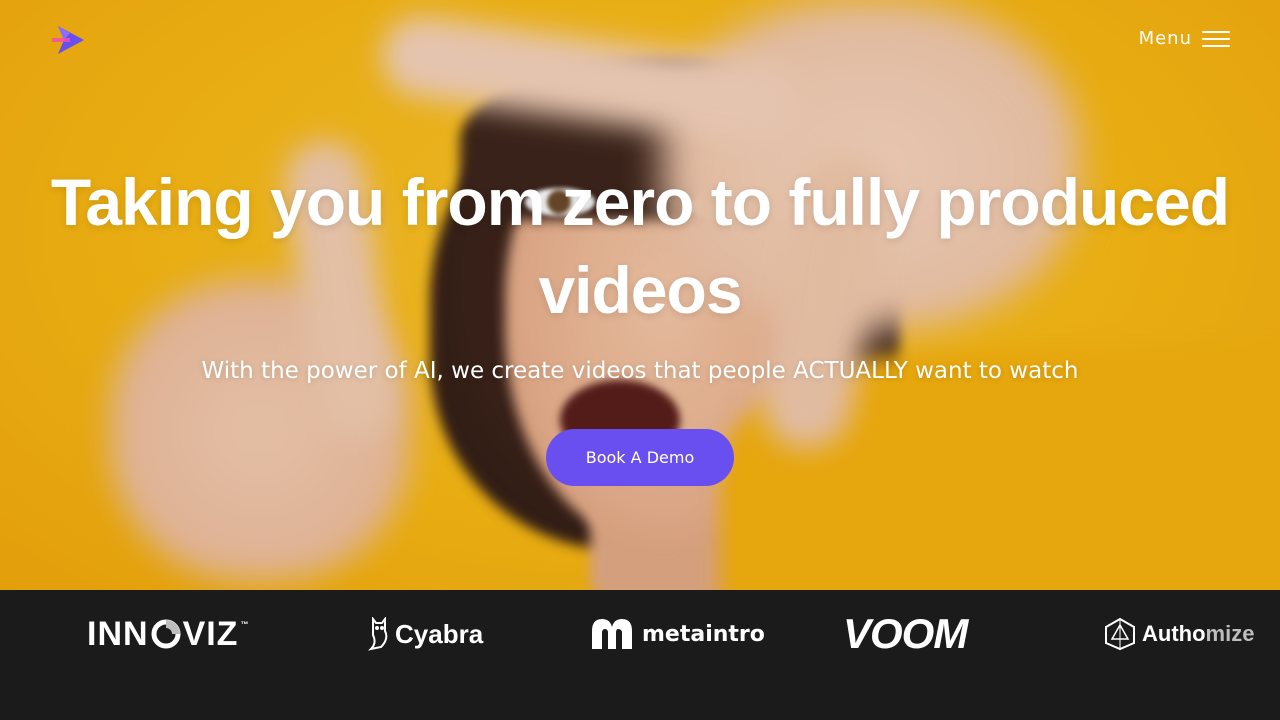 This screenshot has width=1280, height=720. I want to click on innoviz-o-icon, so click(166, 634).